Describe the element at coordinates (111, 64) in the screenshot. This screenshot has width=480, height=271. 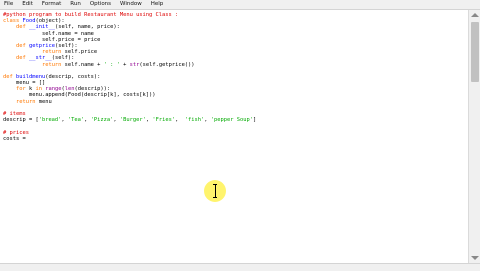
I see `code-token: '` at that location.